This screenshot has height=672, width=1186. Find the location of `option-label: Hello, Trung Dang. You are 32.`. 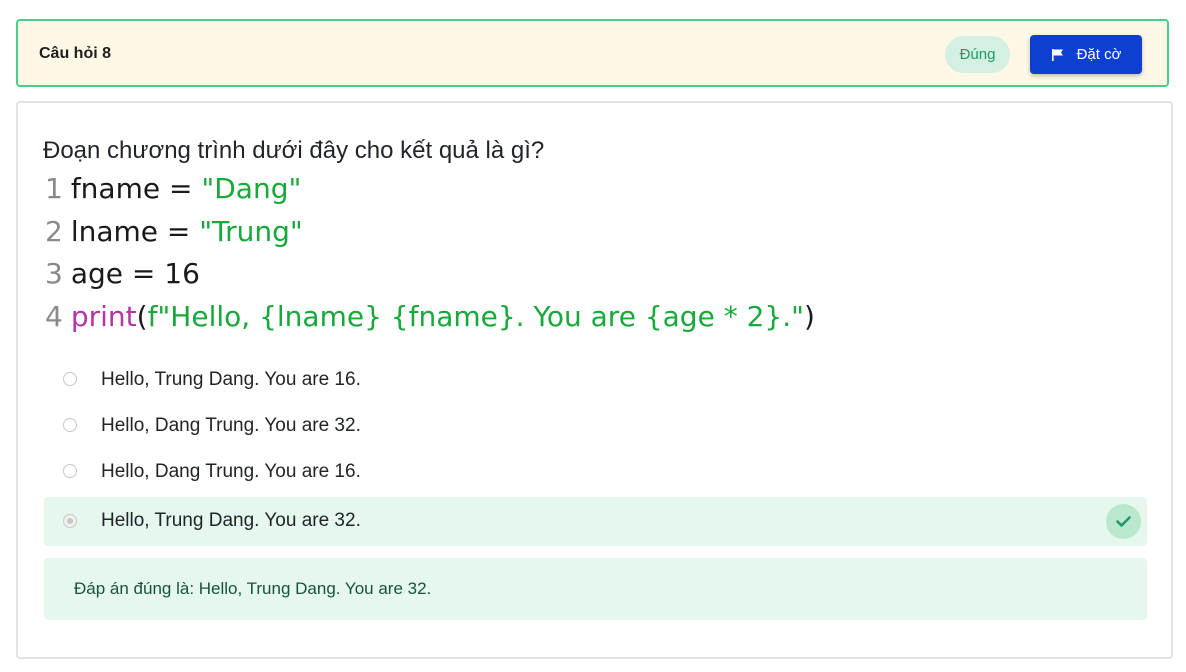

option-label: Hello, Trung Dang. You are 32. is located at coordinates (231, 520).